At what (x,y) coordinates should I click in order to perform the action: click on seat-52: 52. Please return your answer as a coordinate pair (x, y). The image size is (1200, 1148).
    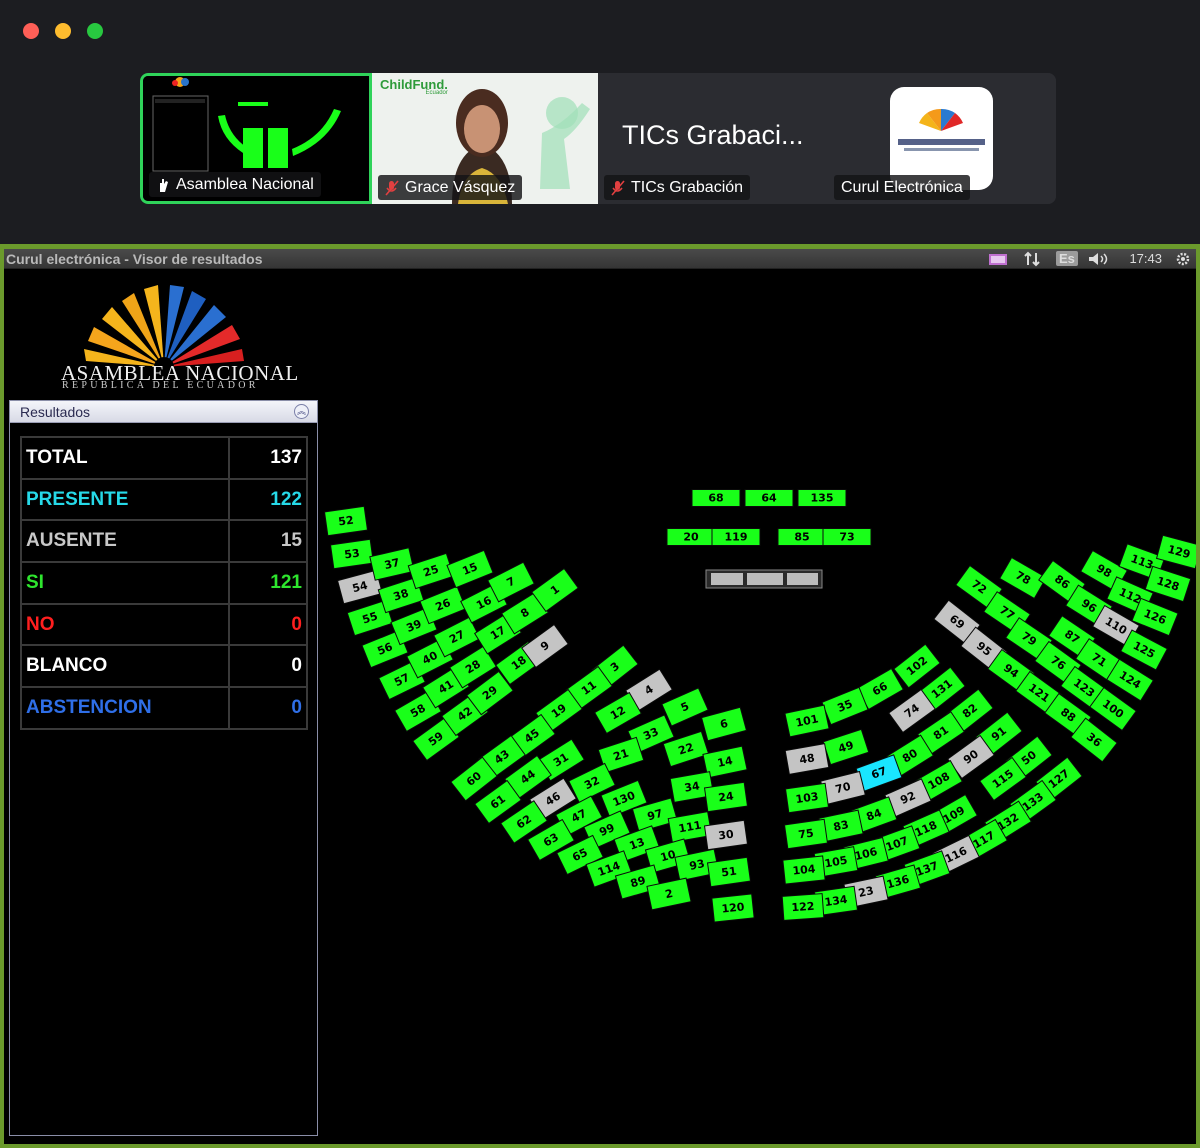
    Looking at the image, I should click on (346, 521).